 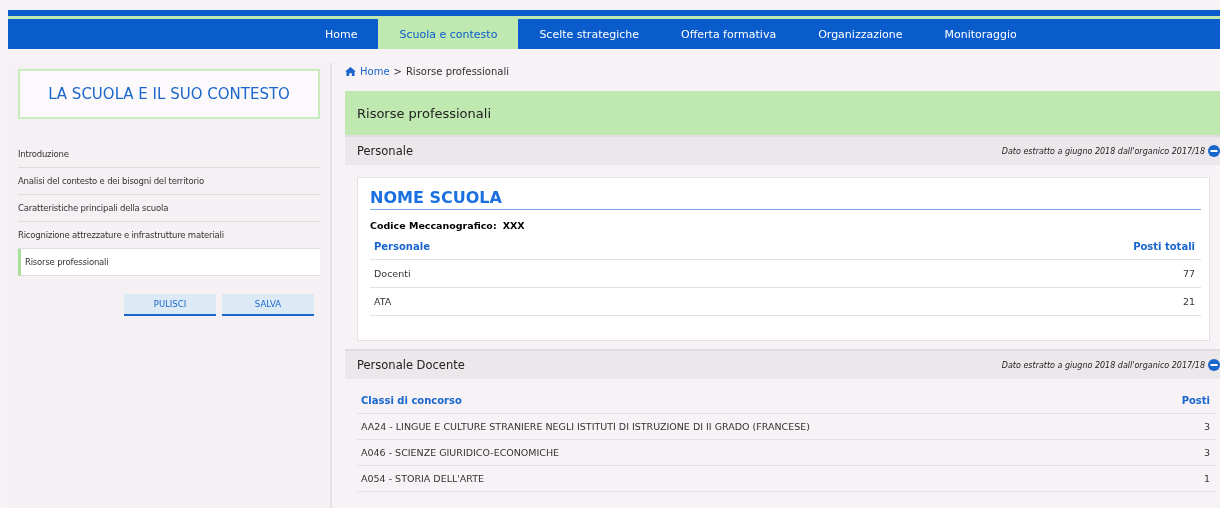 I want to click on nav-tab: Home, so click(x=341, y=34).